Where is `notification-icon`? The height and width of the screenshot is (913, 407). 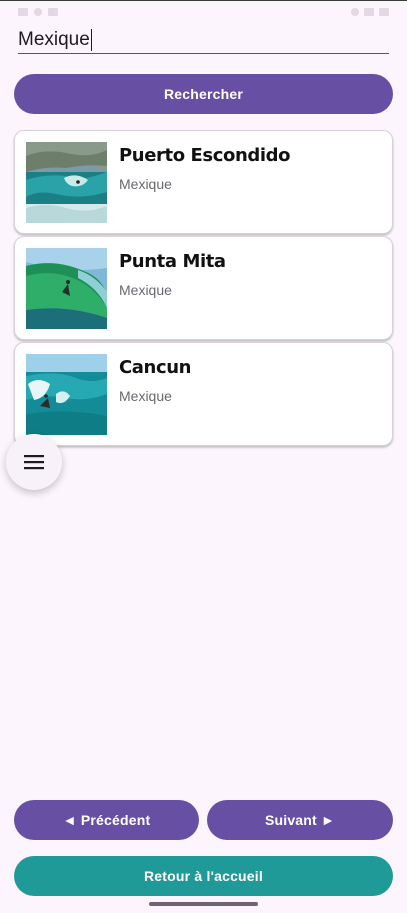
notification-icon is located at coordinates (23, 12).